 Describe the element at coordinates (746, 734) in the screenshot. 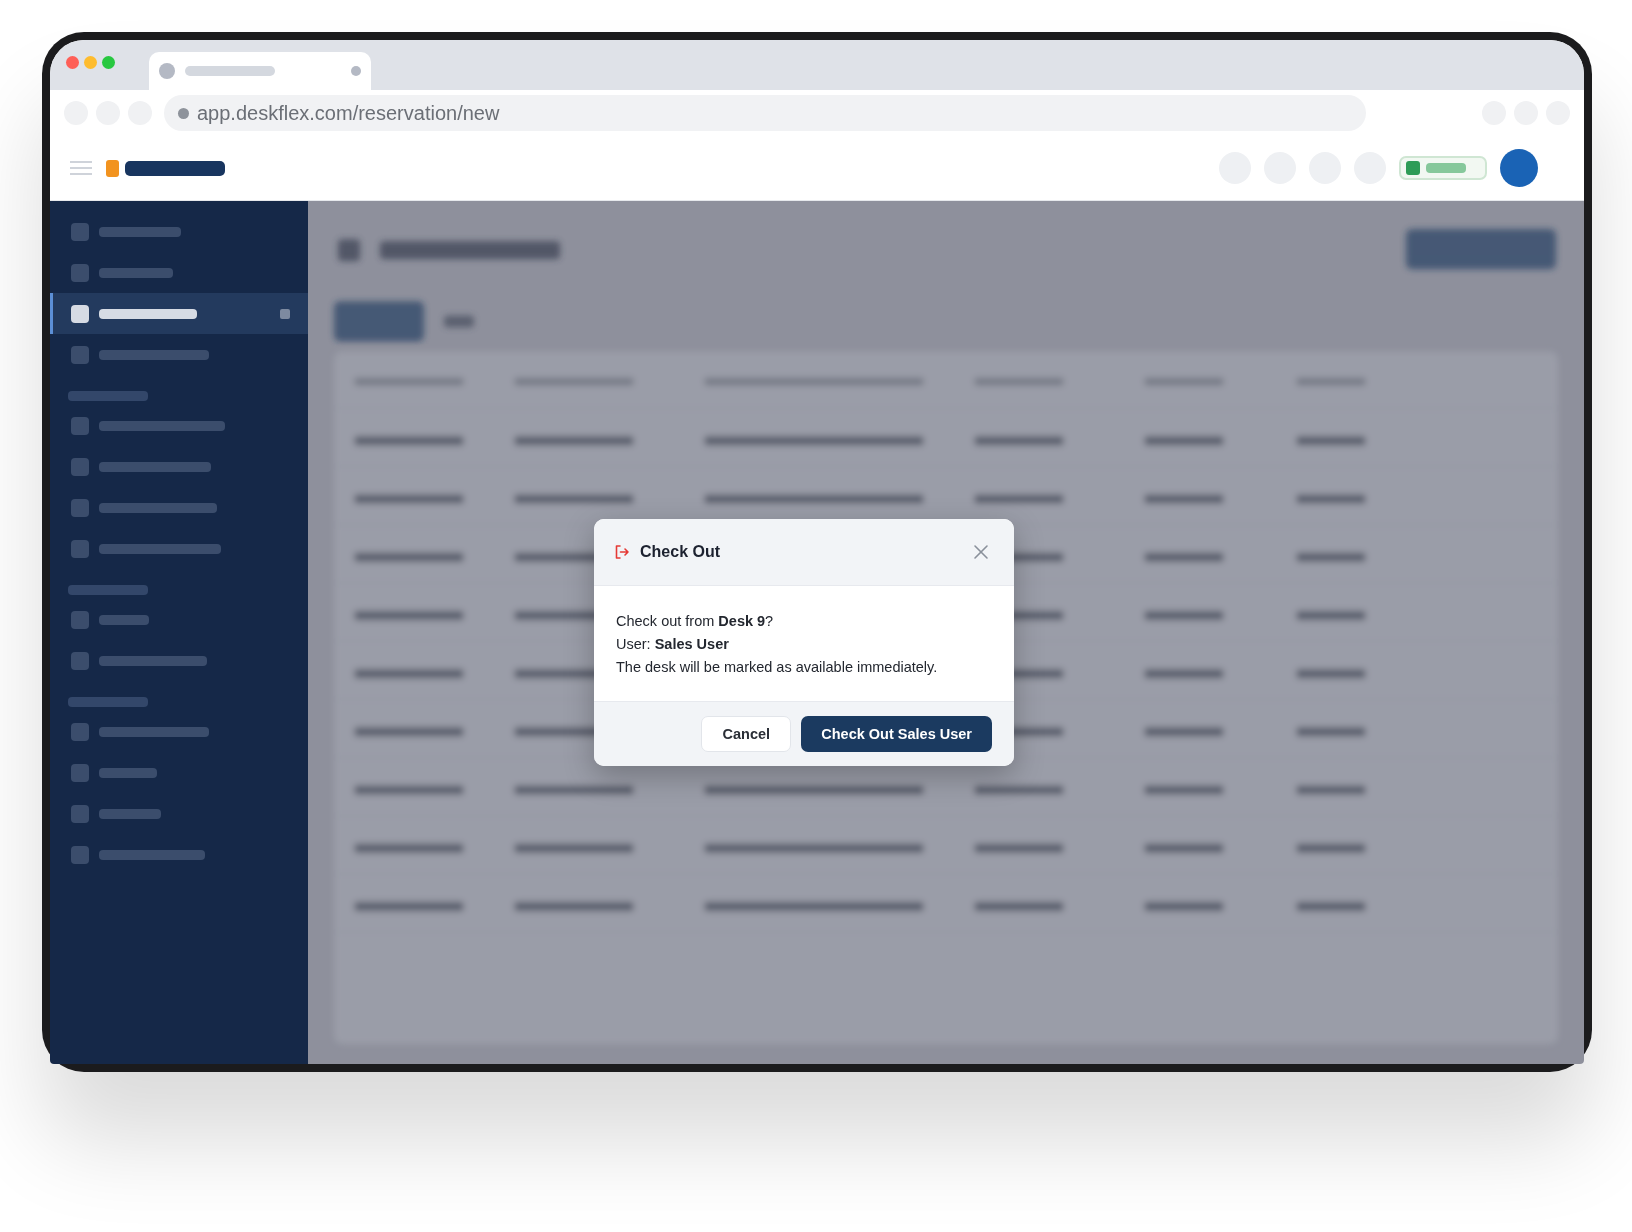

I see `cancel-button: Cancel` at that location.